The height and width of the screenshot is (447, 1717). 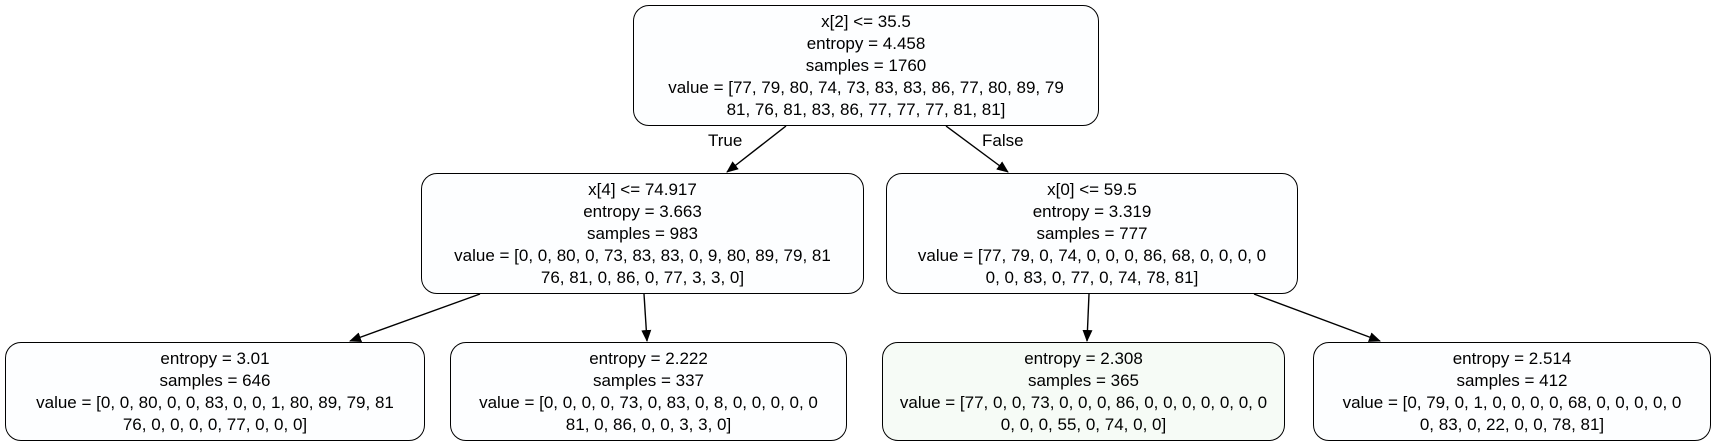 What do you see at coordinates (215, 424) in the screenshot?
I see `node-value-line2: 76, 0, 0, 0, 0, 77, 0, 0, 0]` at bounding box center [215, 424].